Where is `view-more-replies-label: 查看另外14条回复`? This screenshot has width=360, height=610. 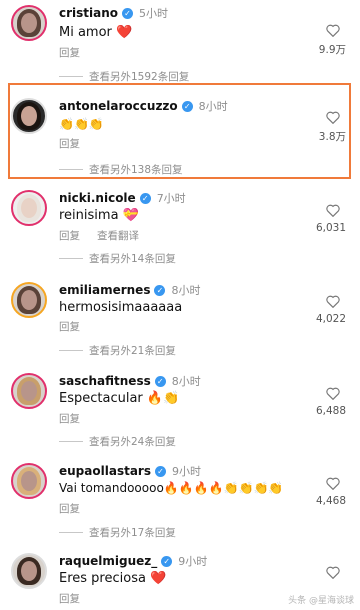 view-more-replies-label: 查看另外14条回复 is located at coordinates (132, 259).